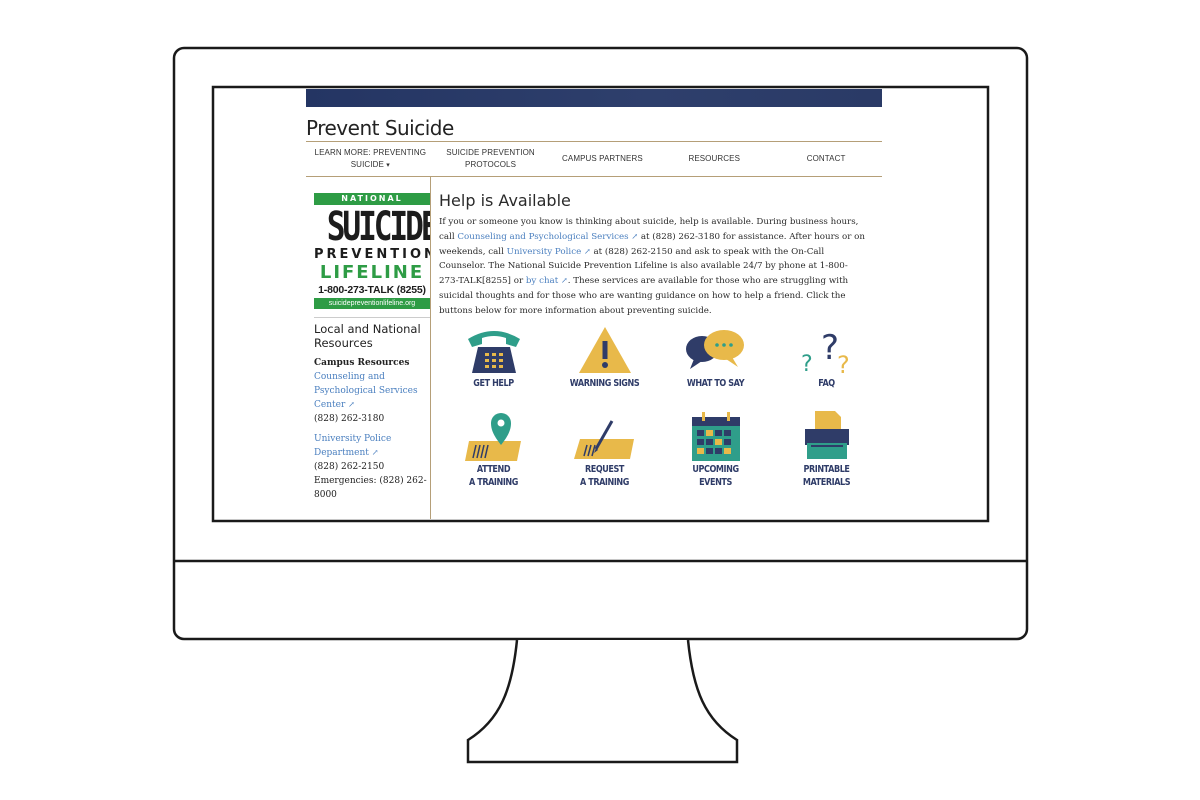 Image resolution: width=1200 pixels, height=800 pixels. Describe the element at coordinates (372, 303) in the screenshot. I see `logo-url: suicidepreventionlifeline.org` at that location.